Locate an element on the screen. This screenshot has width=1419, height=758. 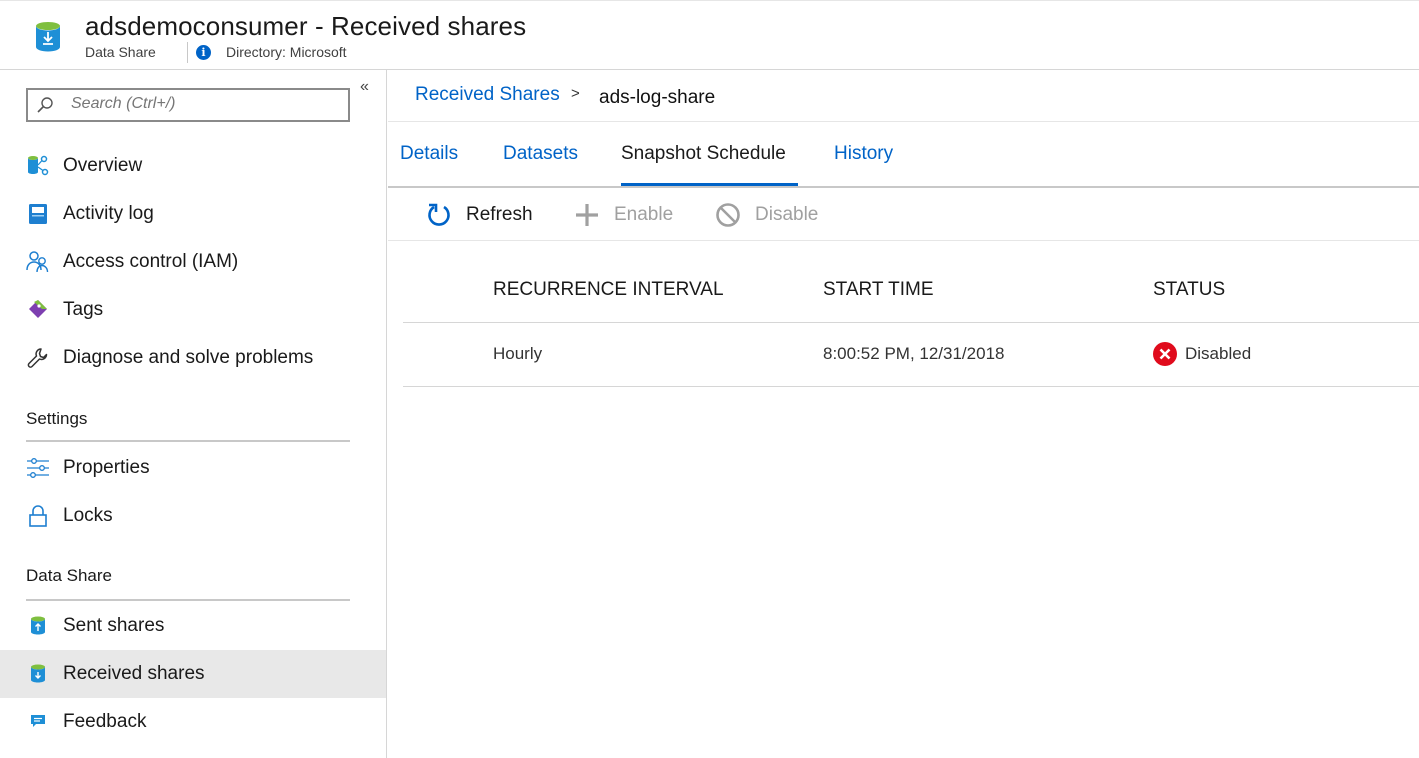
active-tab-indicator is located at coordinates (709, 184).